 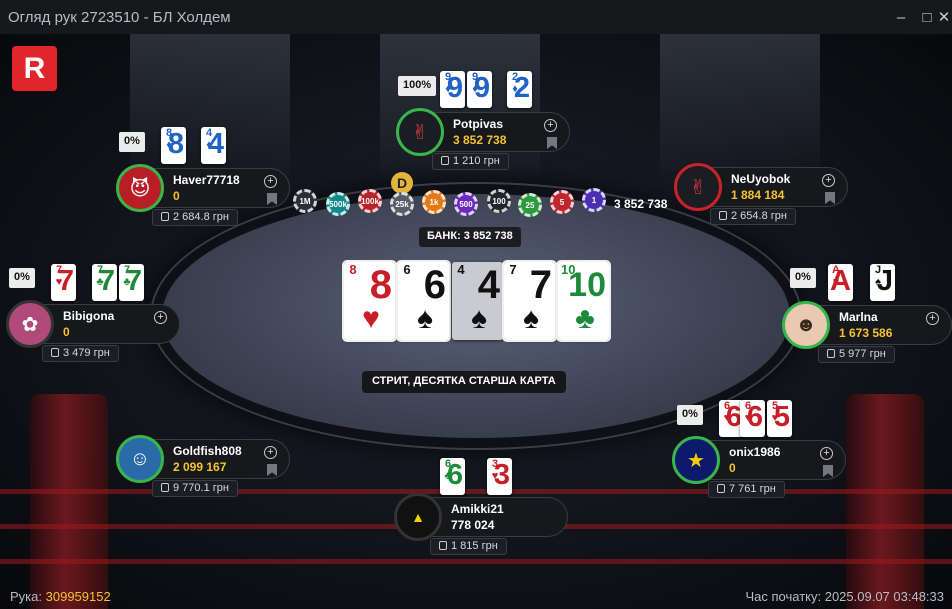 I want to click on player-winnings: 7 761 грн, so click(x=746, y=489).